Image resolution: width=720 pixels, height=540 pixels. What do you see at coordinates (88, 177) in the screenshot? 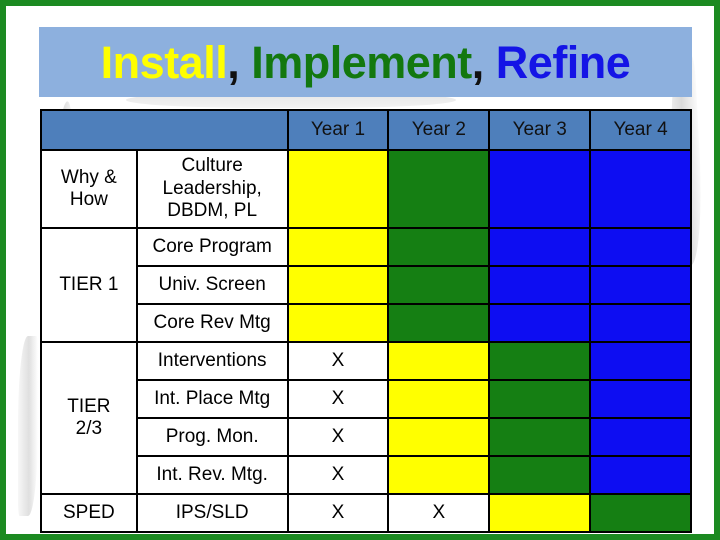
I see `category-label-line: Why &` at bounding box center [88, 177].